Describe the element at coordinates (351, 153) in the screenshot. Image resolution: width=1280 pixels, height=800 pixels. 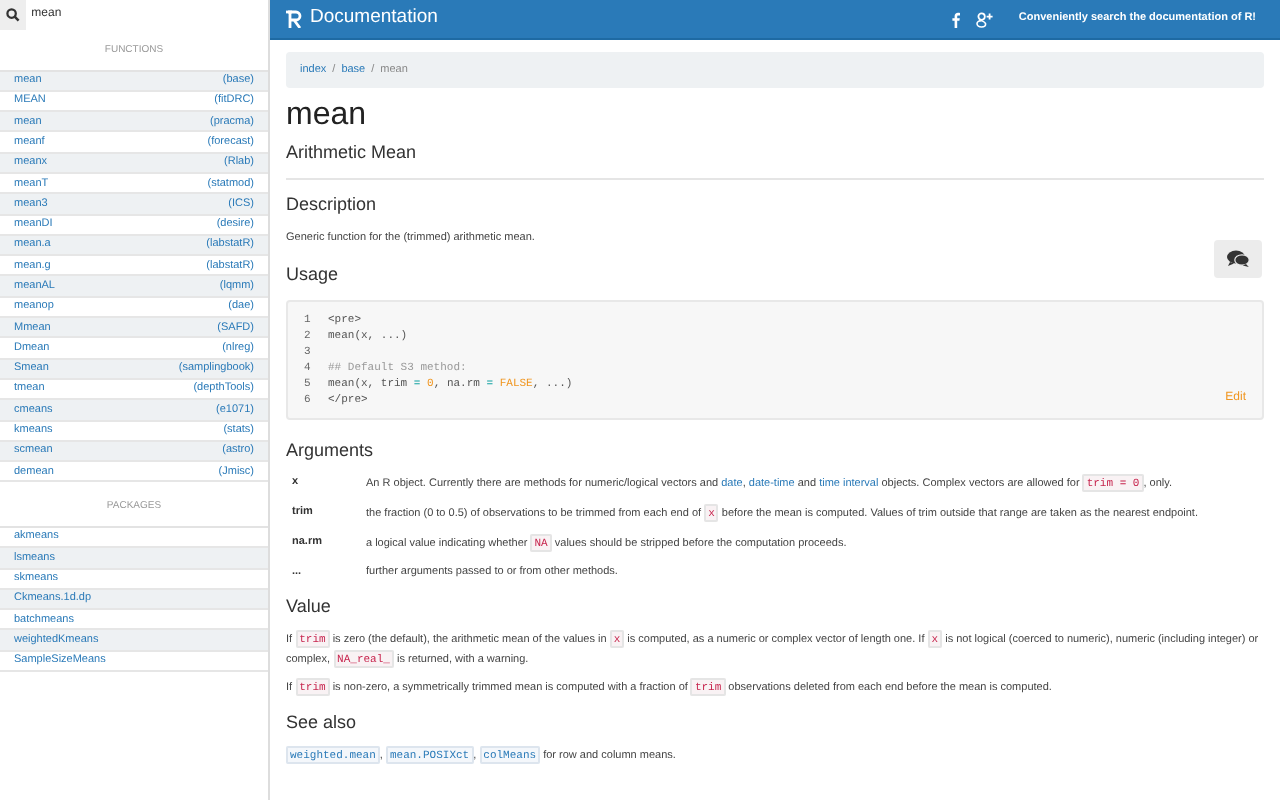
I see `page-subtitle: Arithmetic Mean` at that location.